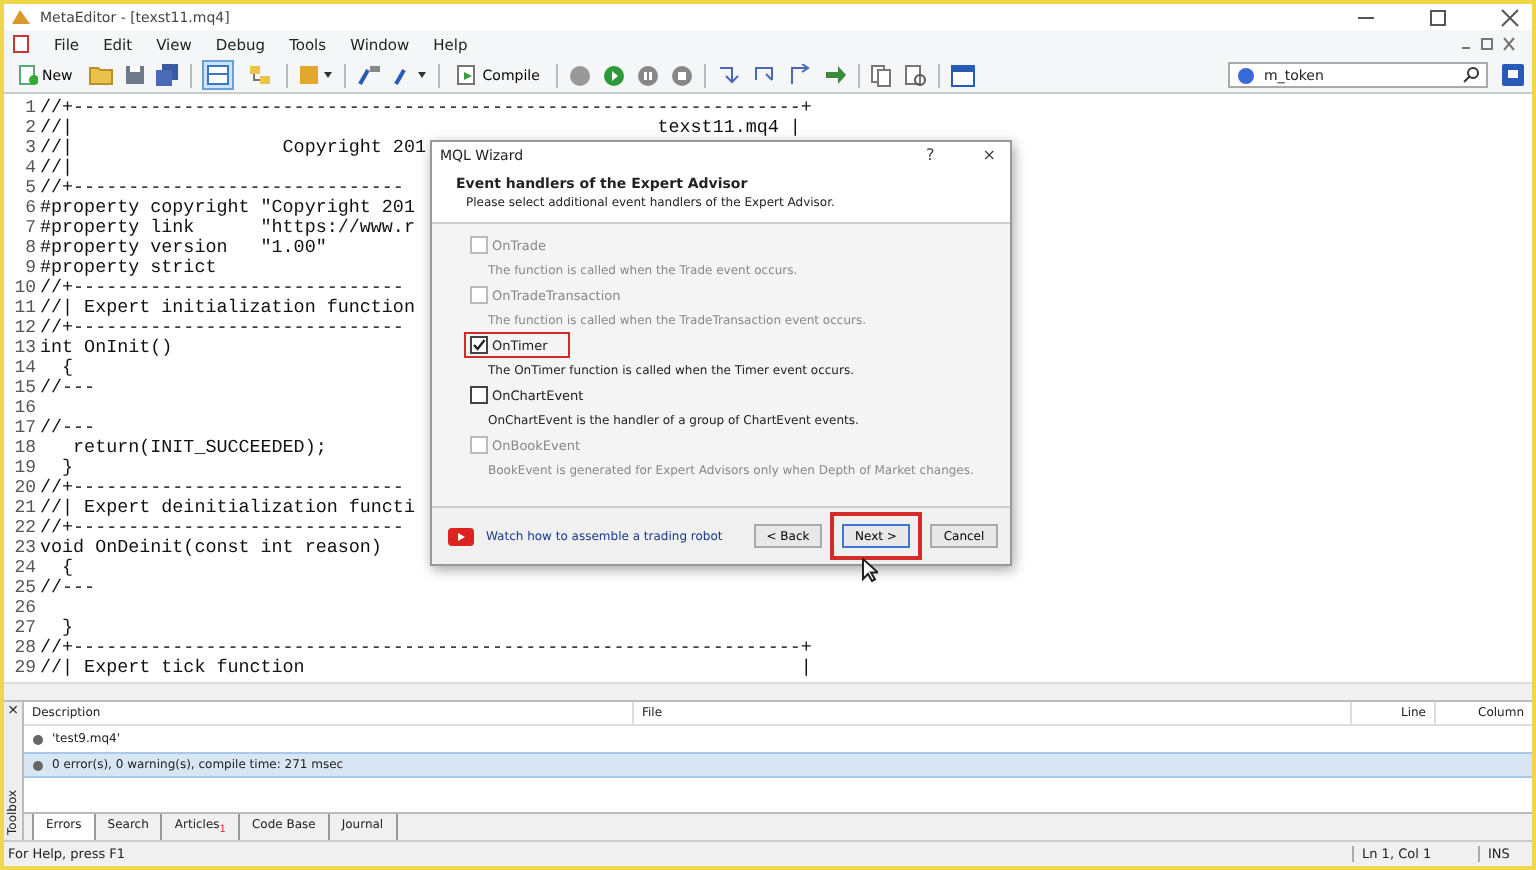 The height and width of the screenshot is (870, 1536). I want to click on step-over-icon, so click(764, 75).